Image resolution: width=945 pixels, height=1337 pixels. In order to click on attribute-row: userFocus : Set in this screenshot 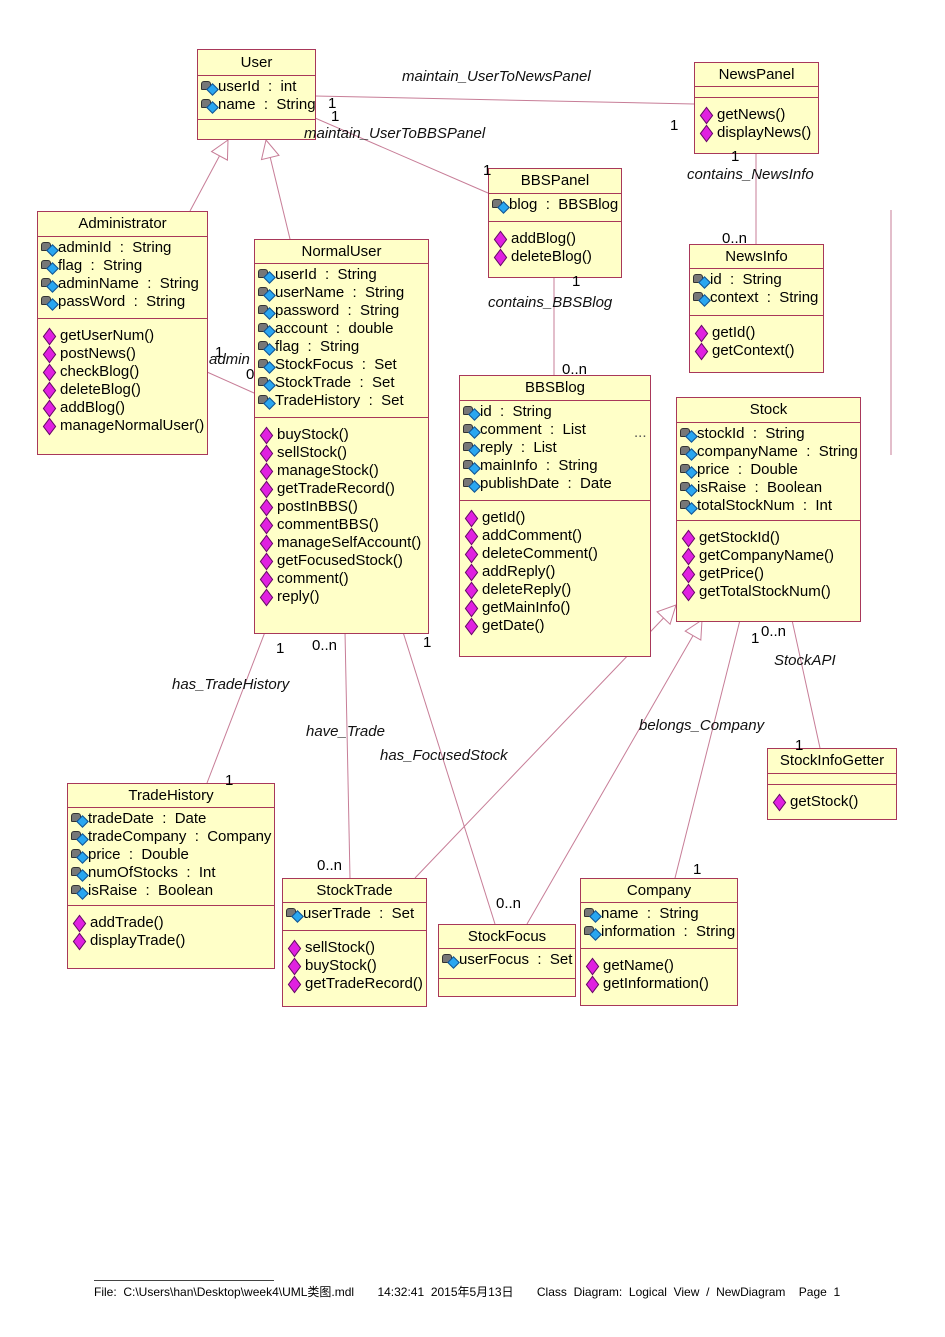, I will do `click(508, 960)`.